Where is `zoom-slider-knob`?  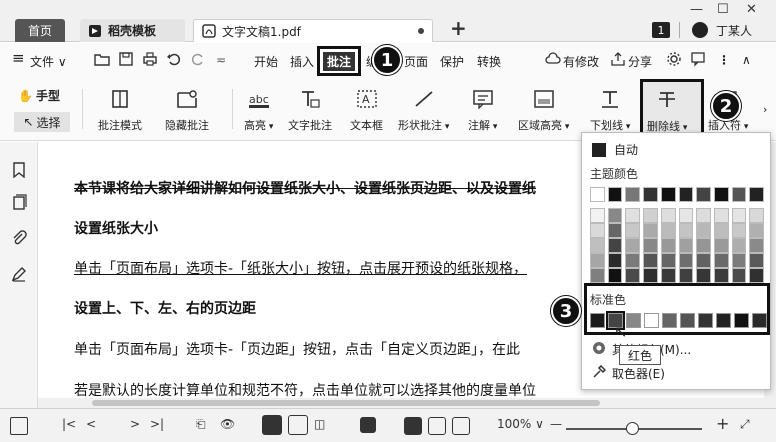
zoom-slider-knob is located at coordinates (632, 428).